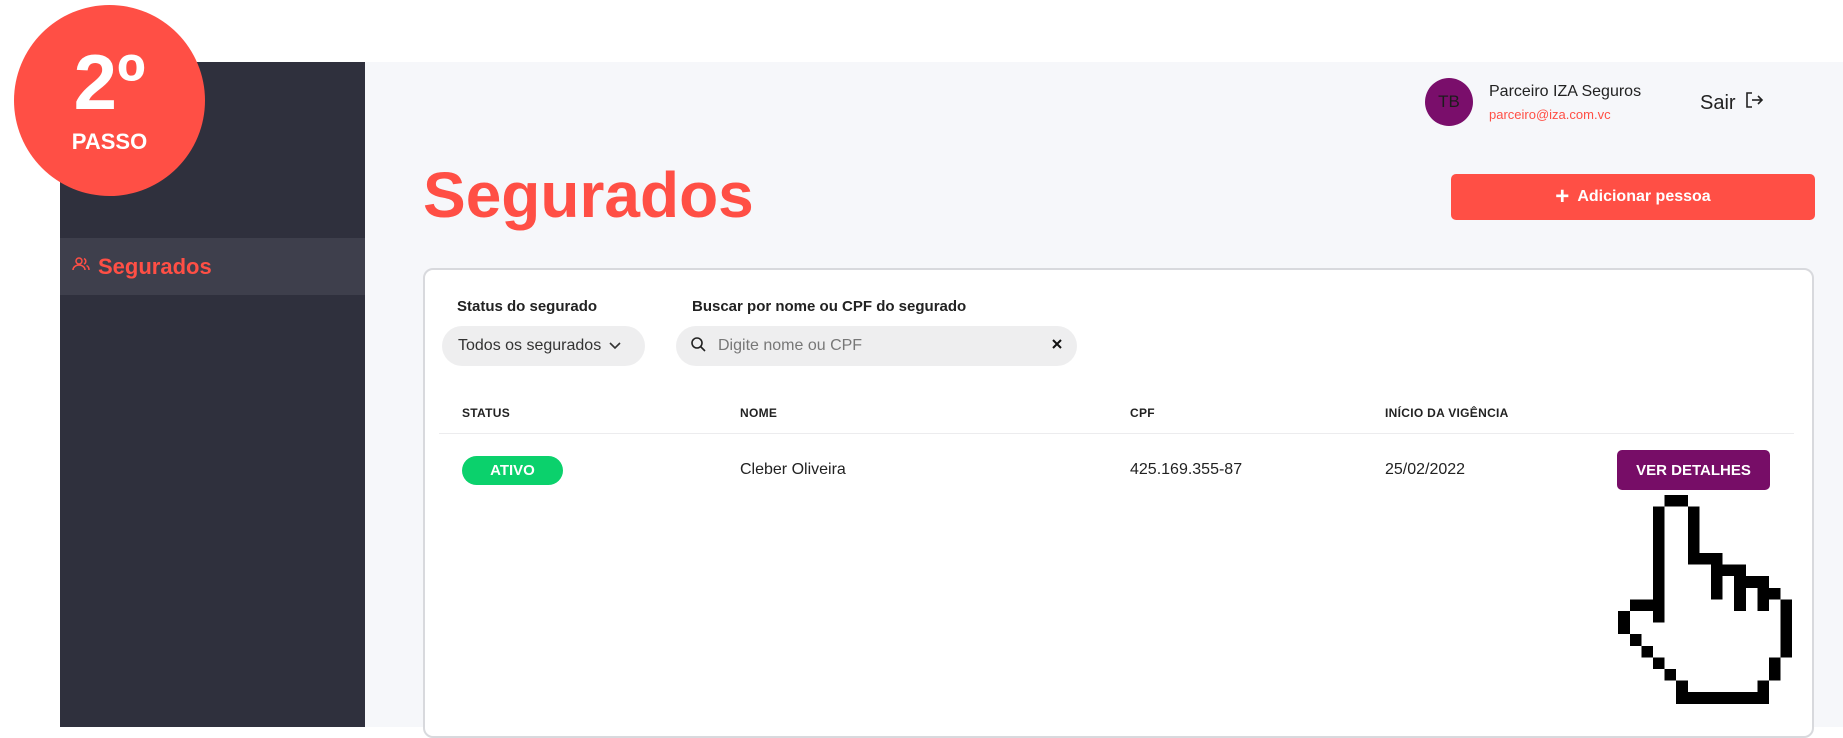  Describe the element at coordinates (486, 413) in the screenshot. I see `column-header-status: STATUS` at that location.